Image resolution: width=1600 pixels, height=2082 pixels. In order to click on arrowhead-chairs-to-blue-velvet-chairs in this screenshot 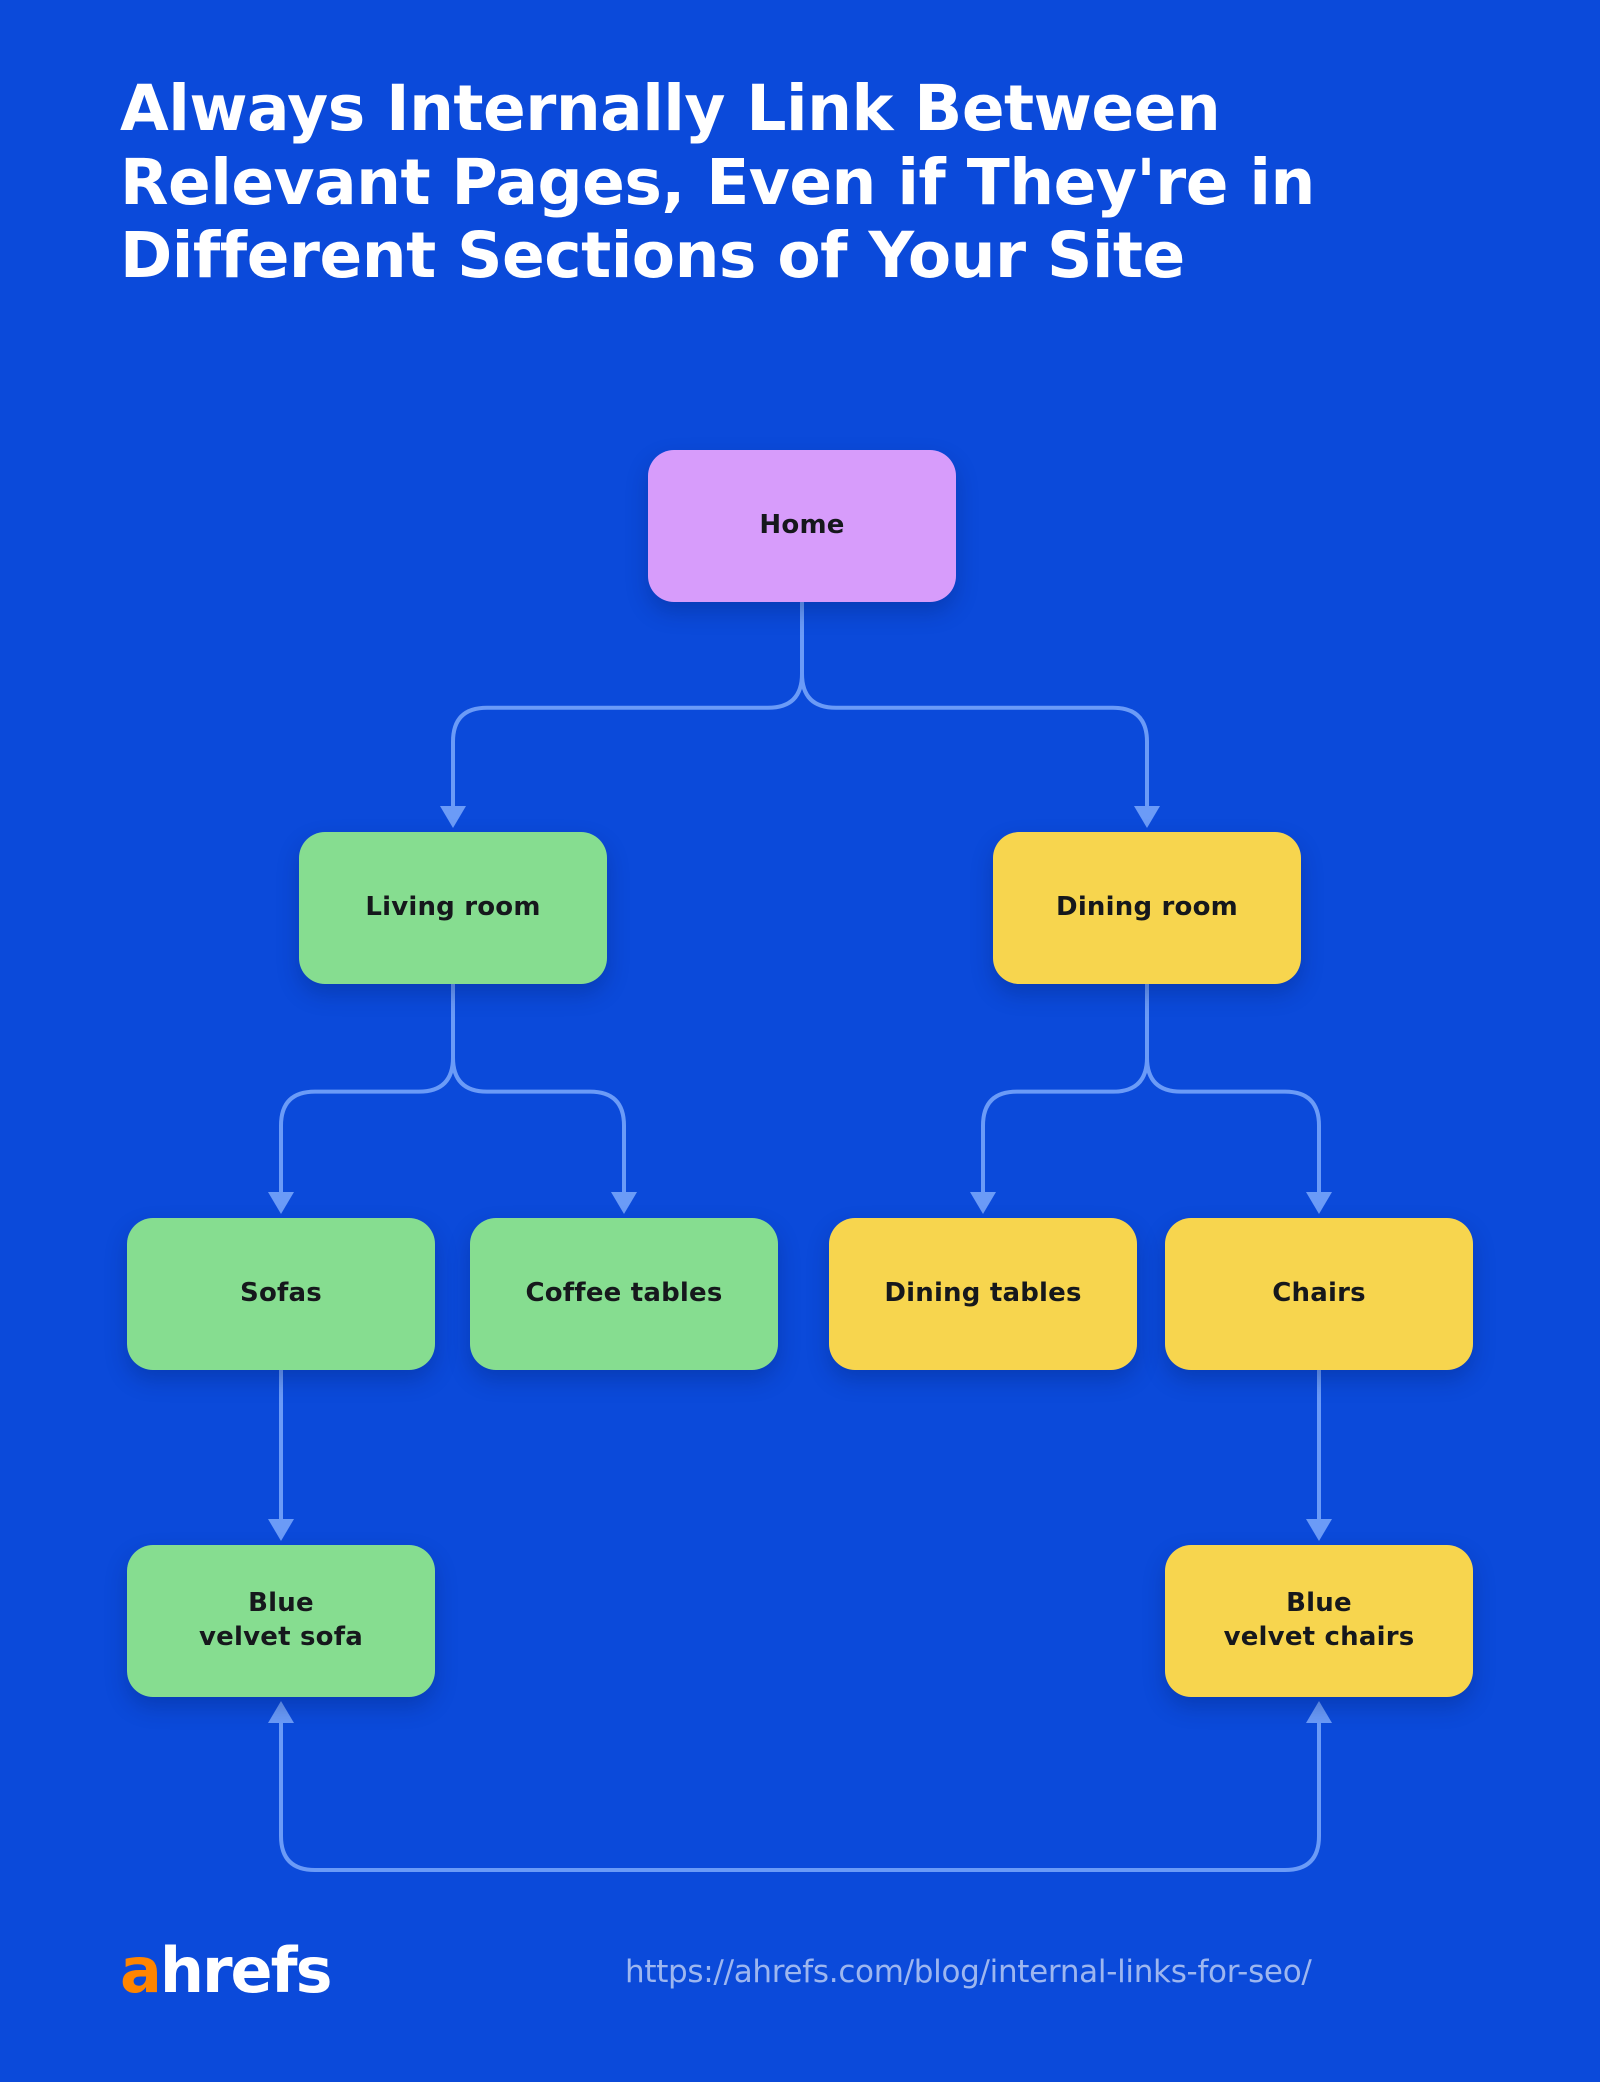, I will do `click(1319, 1530)`.